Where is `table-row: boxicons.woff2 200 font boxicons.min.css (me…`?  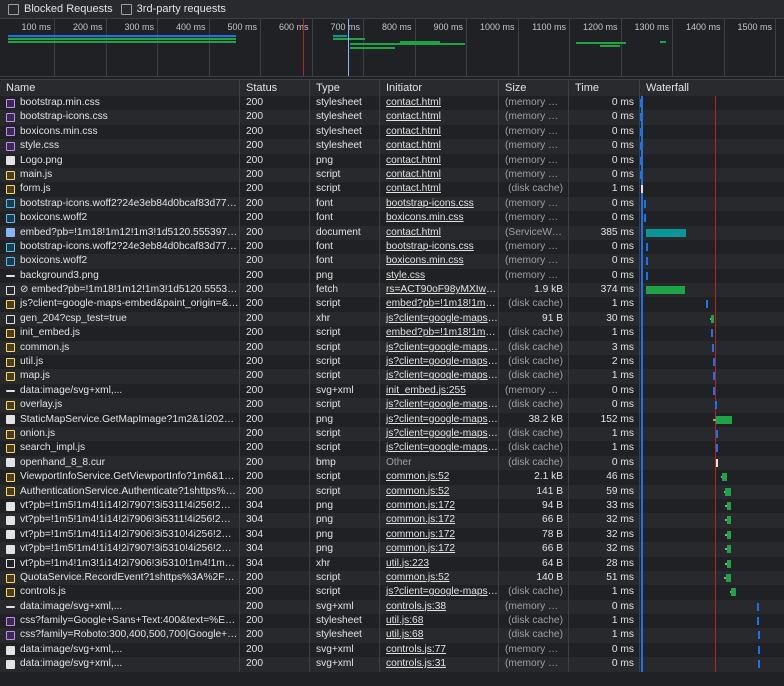 table-row: boxicons.woff2 200 font boxicons.min.css (me… is located at coordinates (392, 218).